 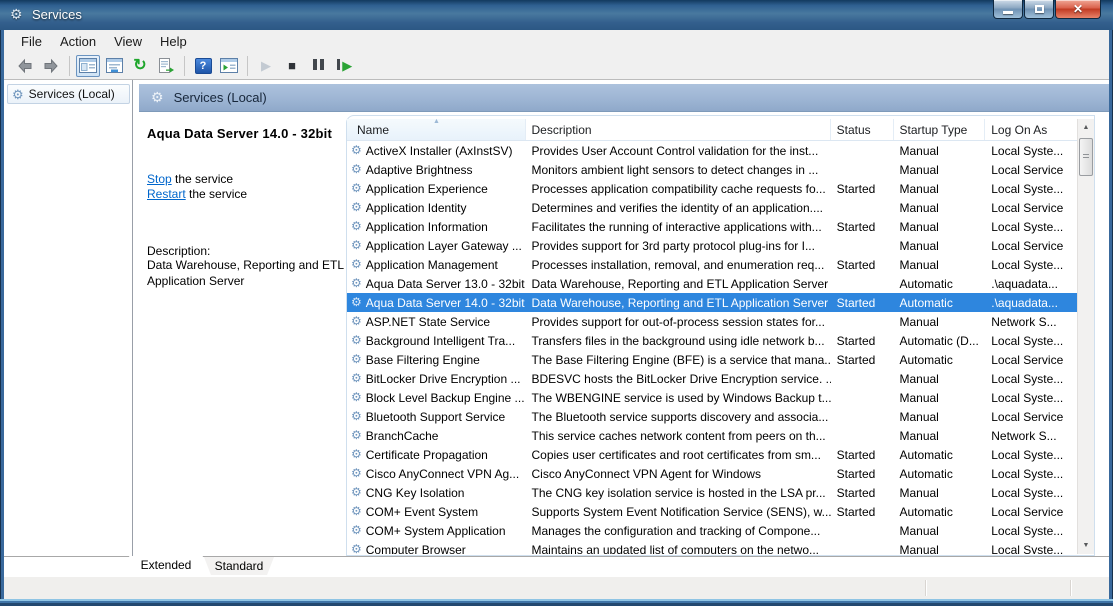 I want to click on vertical-scrollbar: ▲ ▼, so click(x=1085, y=336).